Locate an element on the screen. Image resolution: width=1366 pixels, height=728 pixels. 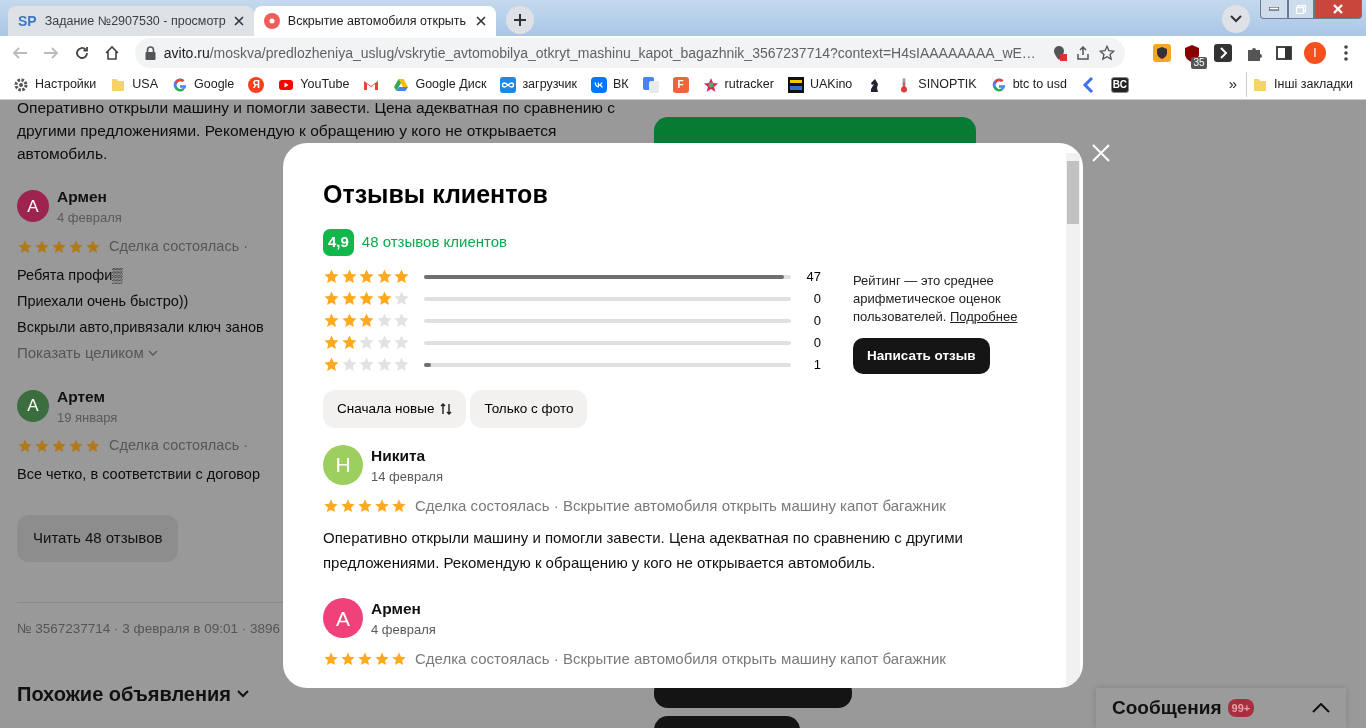
more-link: Подробнее is located at coordinates (984, 316).